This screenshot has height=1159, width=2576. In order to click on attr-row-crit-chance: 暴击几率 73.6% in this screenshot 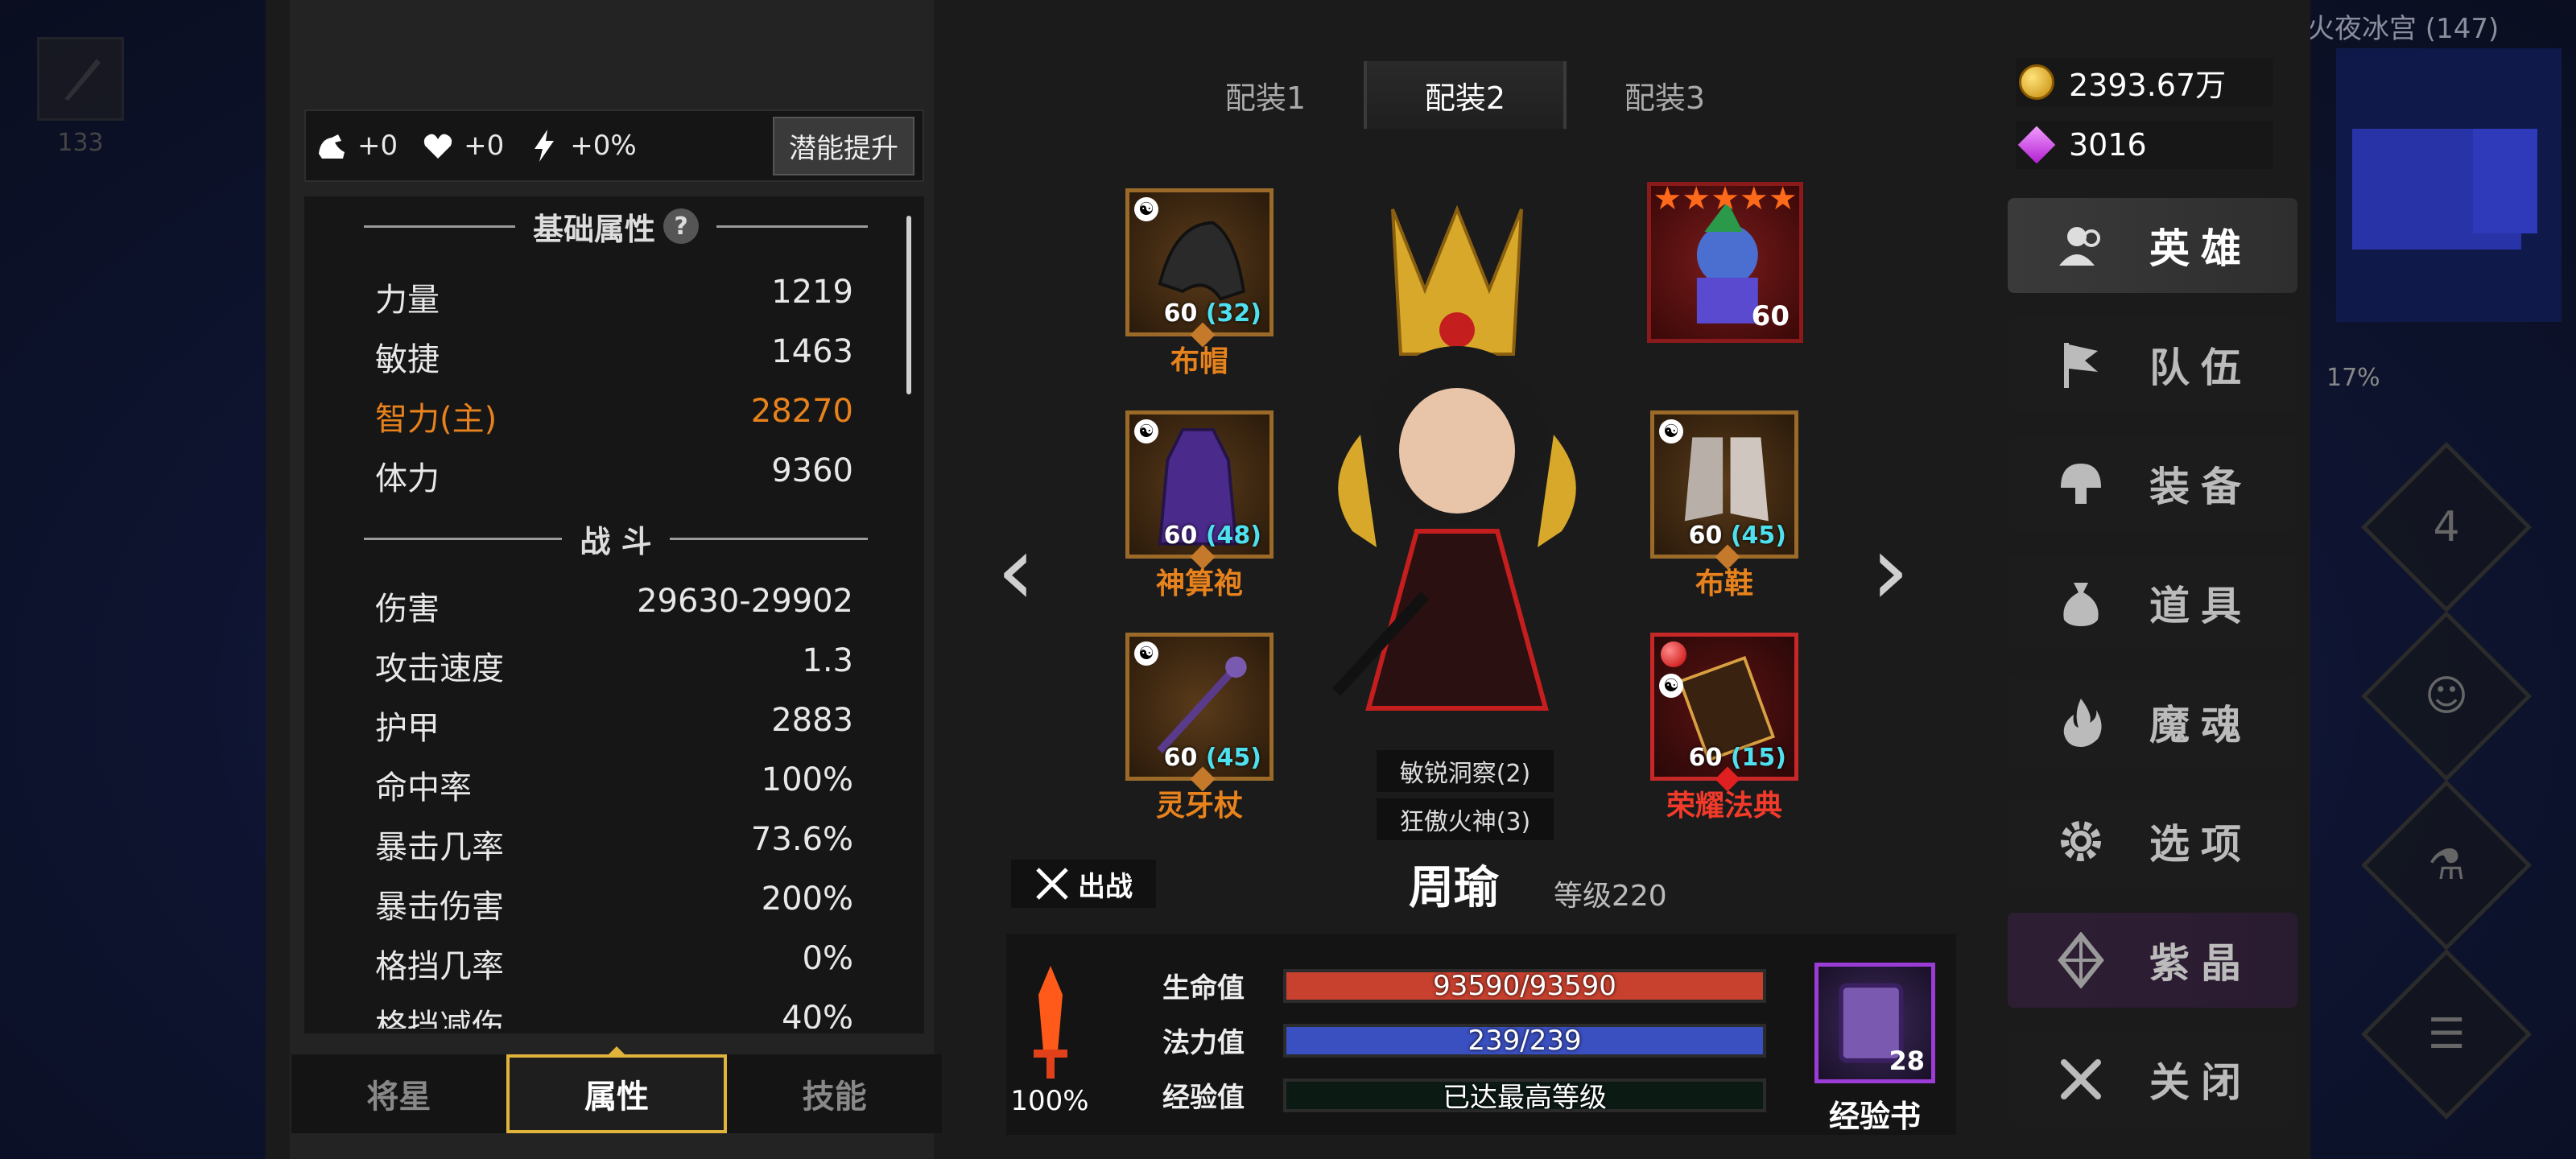, I will do `click(614, 843)`.